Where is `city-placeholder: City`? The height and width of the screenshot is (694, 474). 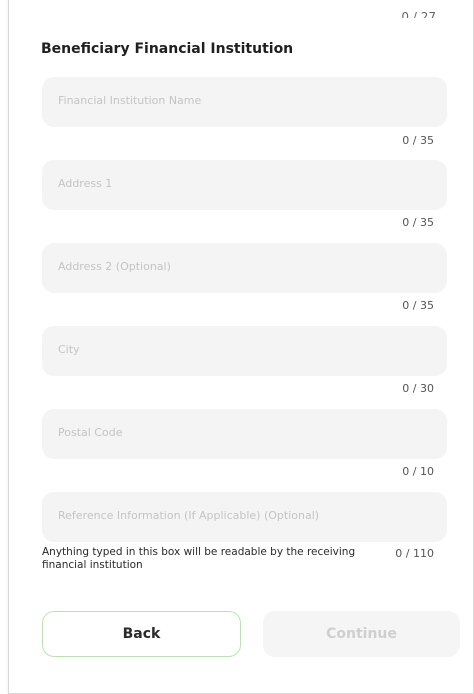 city-placeholder: City is located at coordinates (69, 349).